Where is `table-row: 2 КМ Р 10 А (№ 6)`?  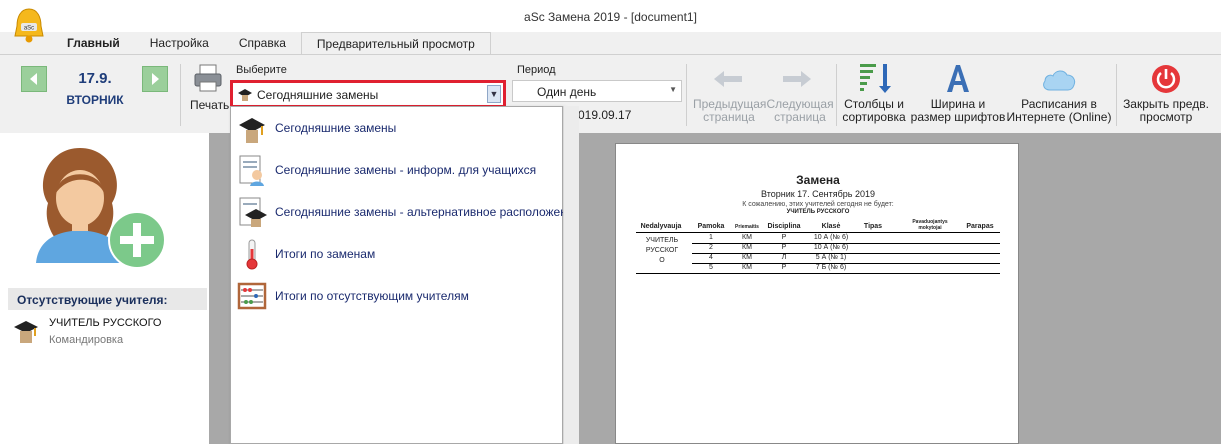 table-row: 2 КМ Р 10 А (№ 6) is located at coordinates (846, 248).